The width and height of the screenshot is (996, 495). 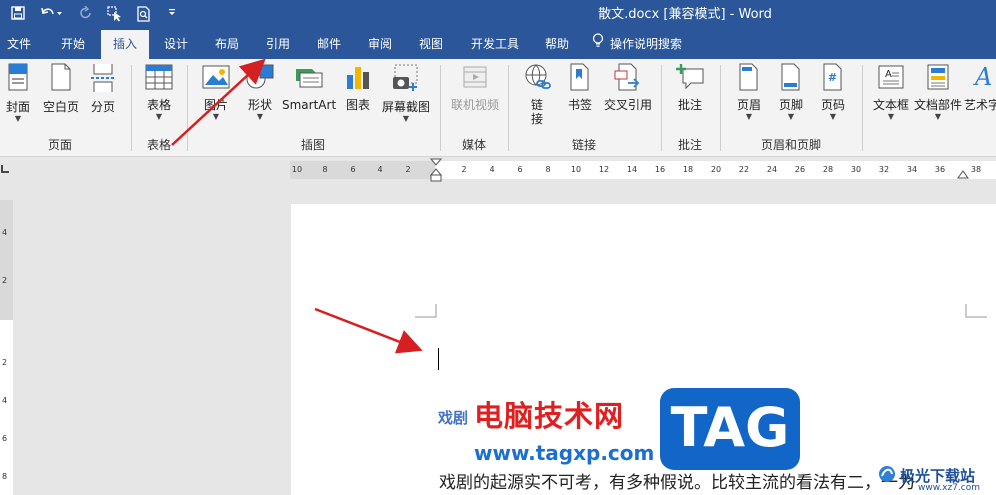 What do you see at coordinates (218, 102) in the screenshot?
I see `arrow-to-references-tab` at bounding box center [218, 102].